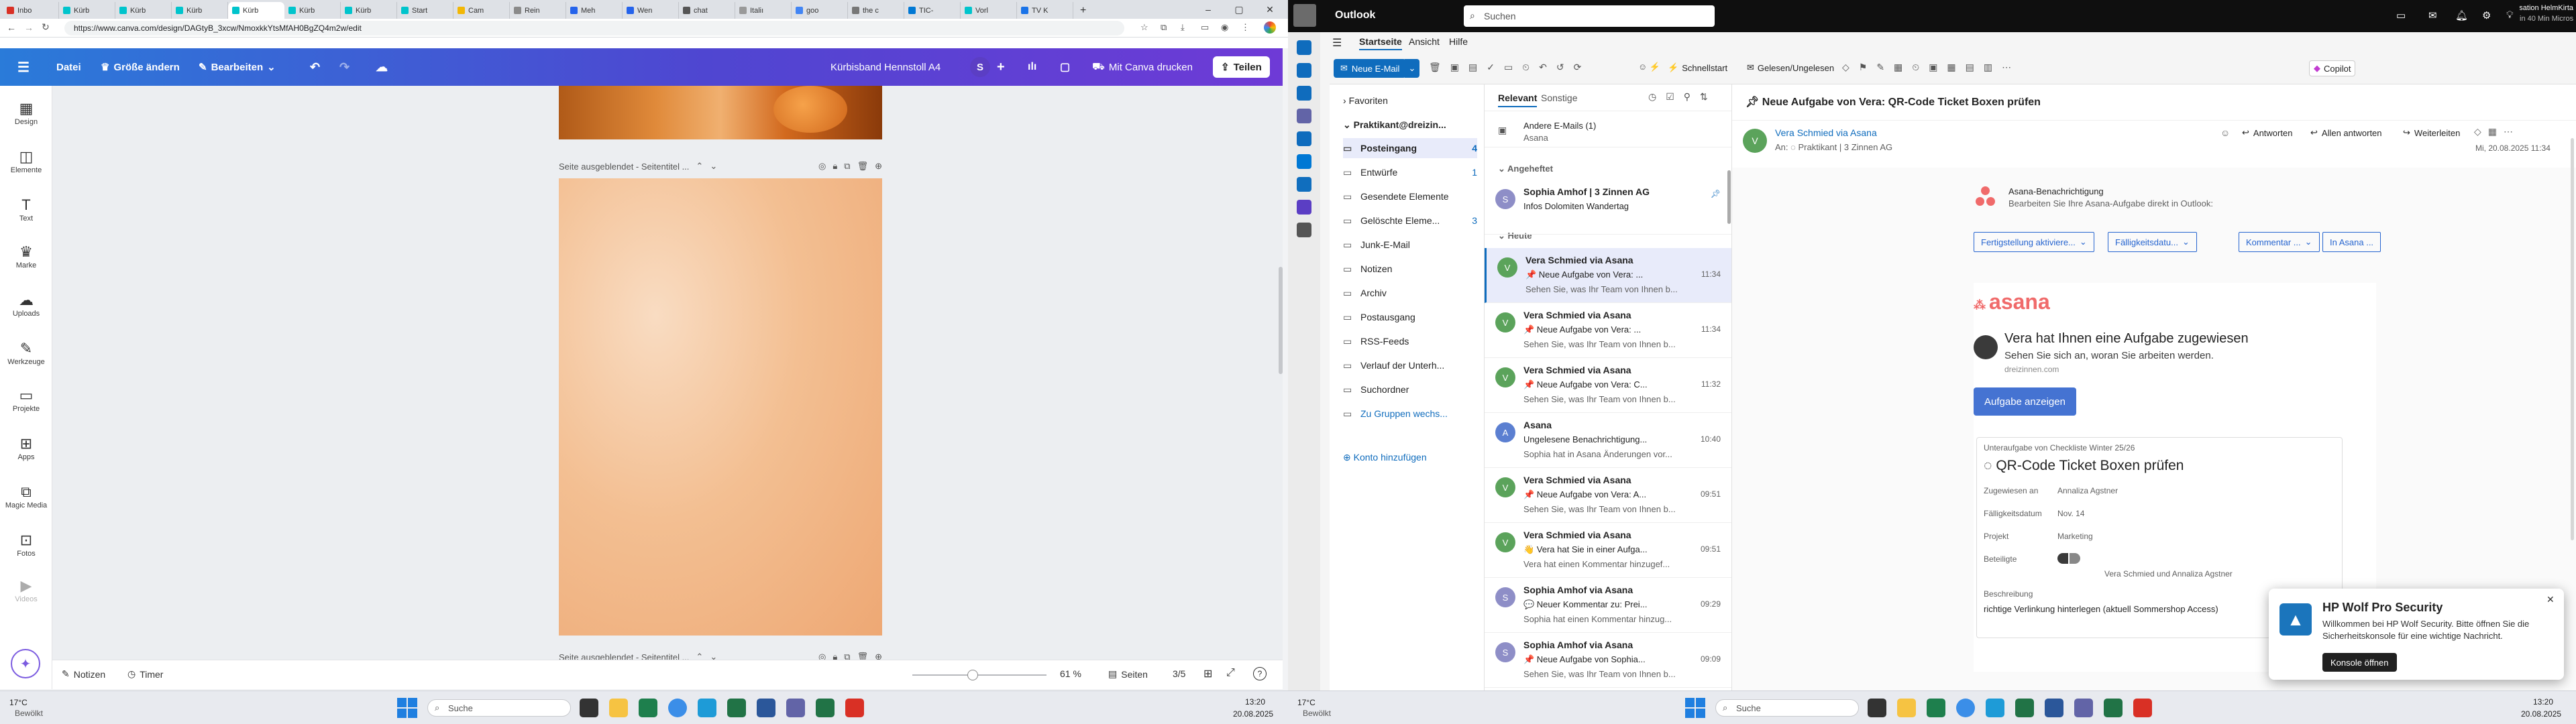 Image resolution: width=2576 pixels, height=724 pixels. I want to click on task-field-value: Marketing, so click(2075, 536).